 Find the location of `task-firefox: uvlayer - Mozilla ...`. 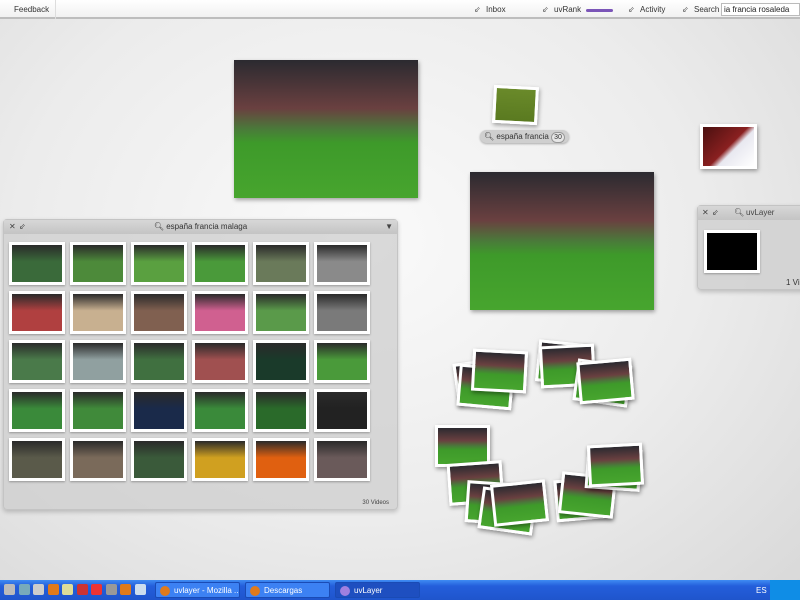

task-firefox: uvlayer - Mozilla ... is located at coordinates (197, 590).